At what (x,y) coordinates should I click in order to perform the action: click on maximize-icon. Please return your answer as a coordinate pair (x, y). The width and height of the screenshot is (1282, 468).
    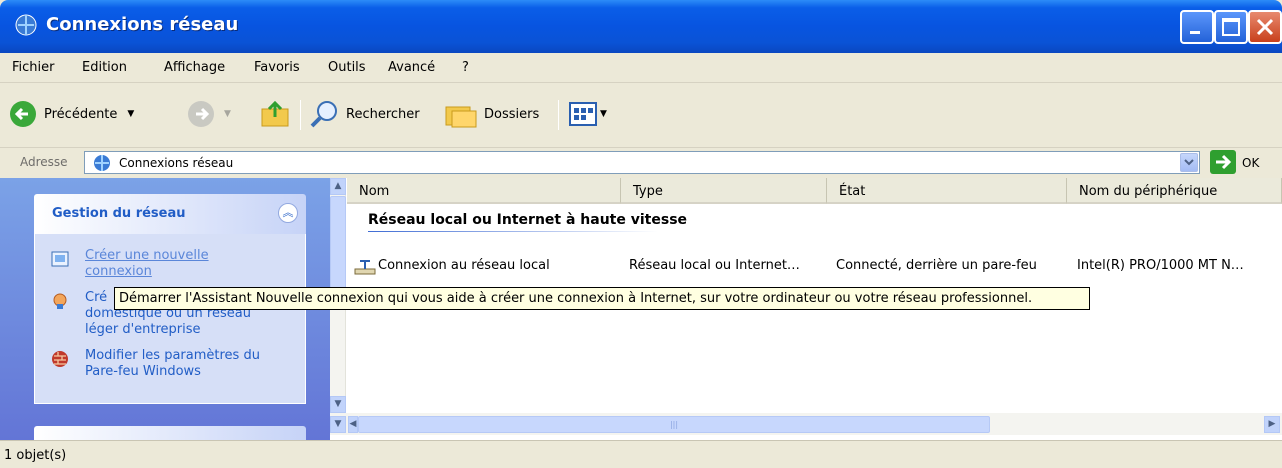
    Looking at the image, I should click on (1231, 27).